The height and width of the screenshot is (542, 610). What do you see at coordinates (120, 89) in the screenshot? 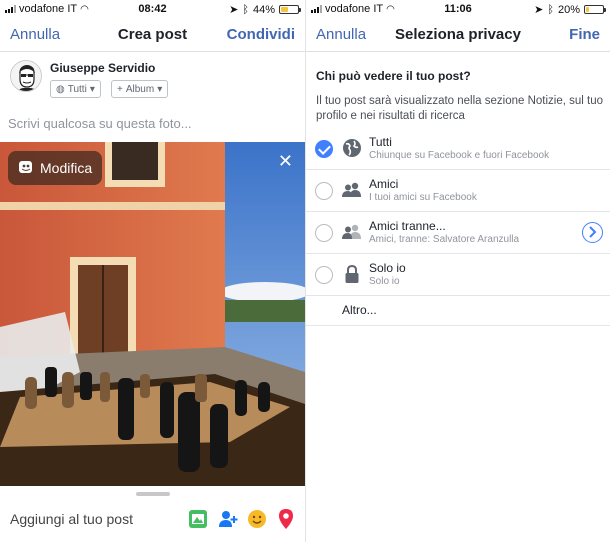
I see `plus-icon: +` at bounding box center [120, 89].